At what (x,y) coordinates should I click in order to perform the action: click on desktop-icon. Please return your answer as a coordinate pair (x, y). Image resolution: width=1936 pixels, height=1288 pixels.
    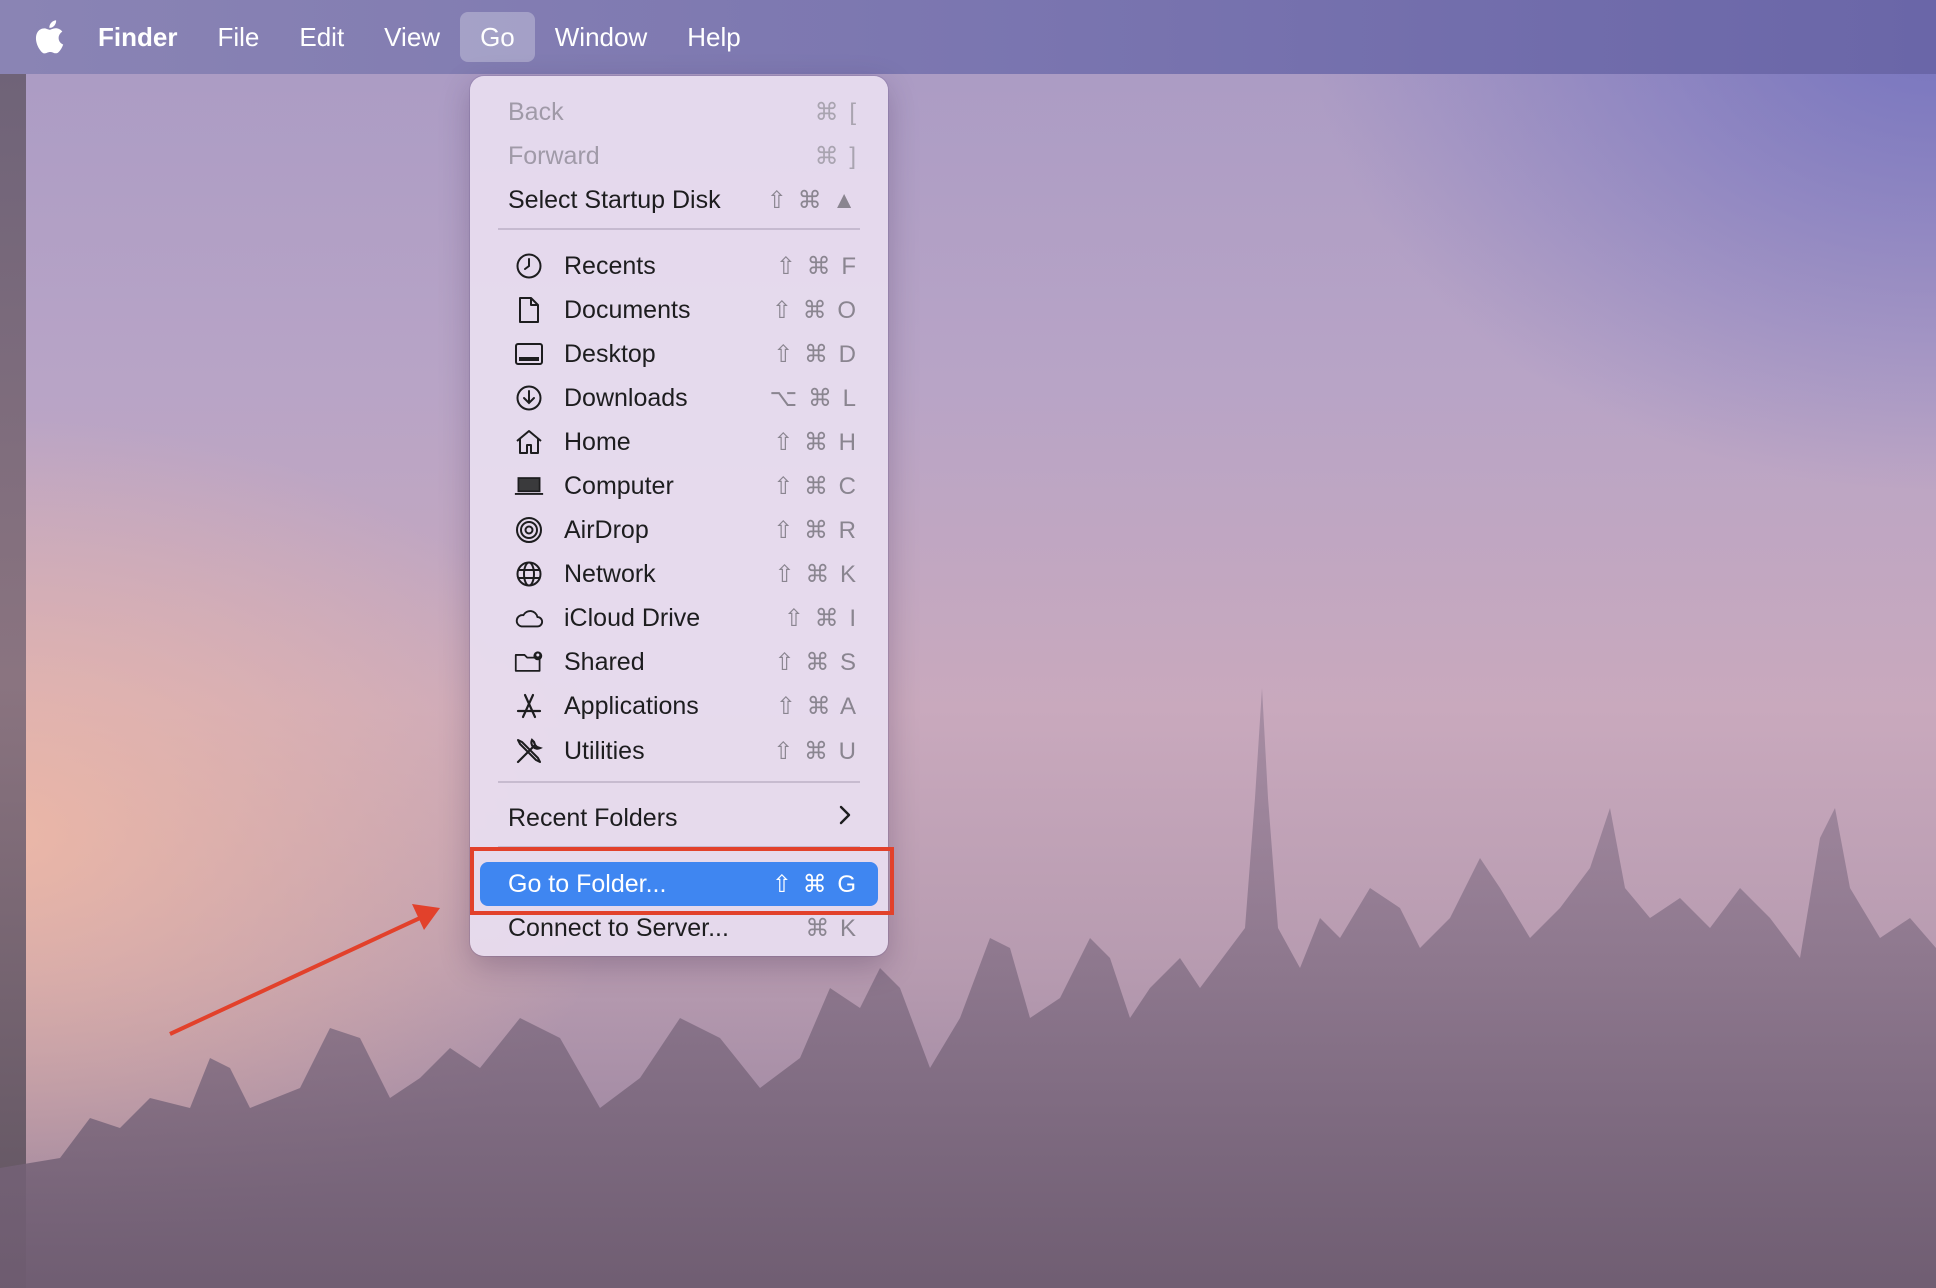
    Looking at the image, I should click on (529, 354).